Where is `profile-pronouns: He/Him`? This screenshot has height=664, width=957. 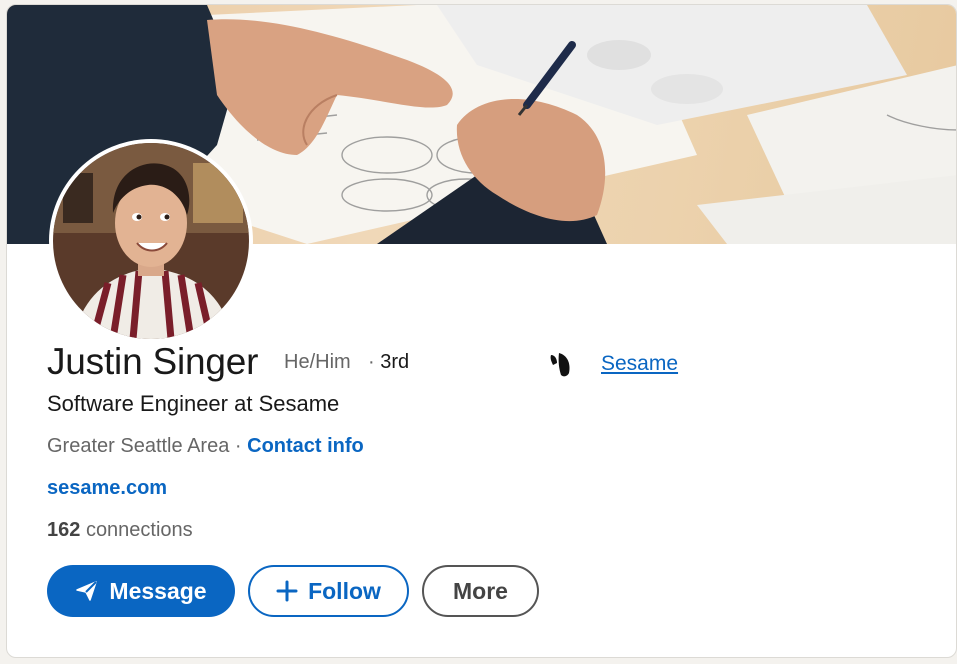 profile-pronouns: He/Him is located at coordinates (317, 362).